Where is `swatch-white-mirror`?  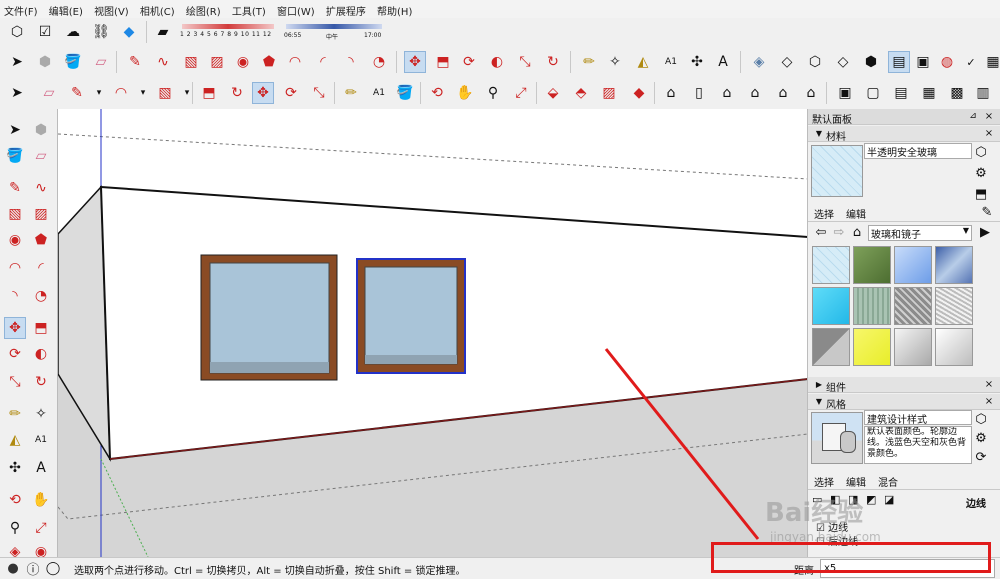 swatch-white-mirror is located at coordinates (954, 347).